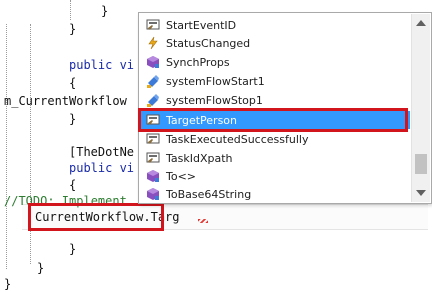  What do you see at coordinates (153, 43) in the screenshot?
I see `event-icon` at bounding box center [153, 43].